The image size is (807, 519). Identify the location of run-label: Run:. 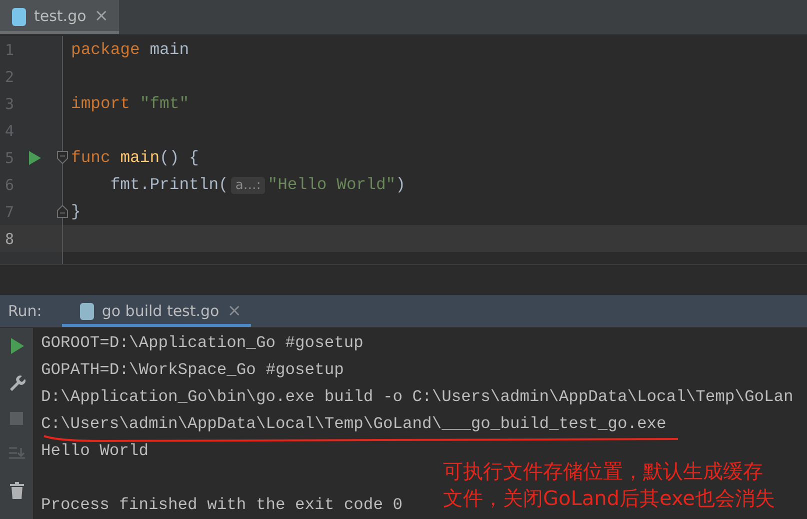
(25, 311).